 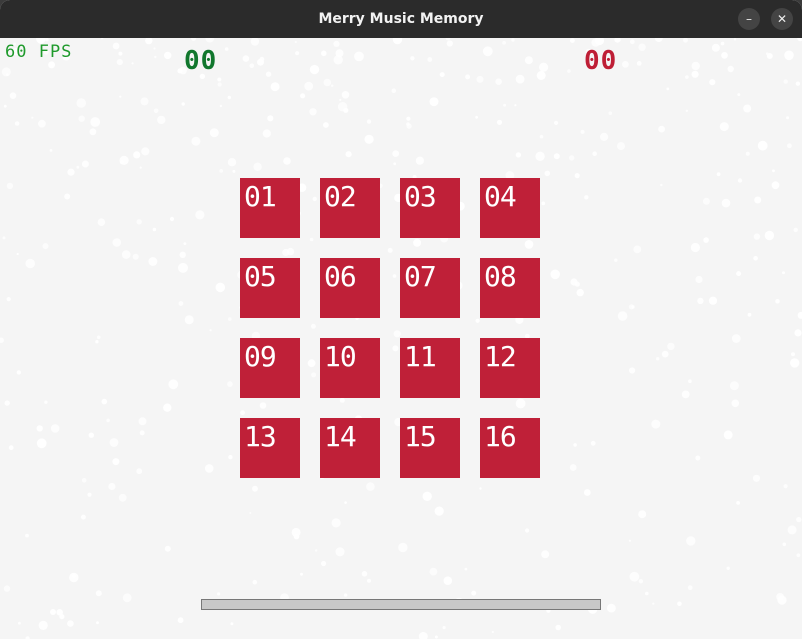 I want to click on memory-card: 01, so click(x=270, y=208).